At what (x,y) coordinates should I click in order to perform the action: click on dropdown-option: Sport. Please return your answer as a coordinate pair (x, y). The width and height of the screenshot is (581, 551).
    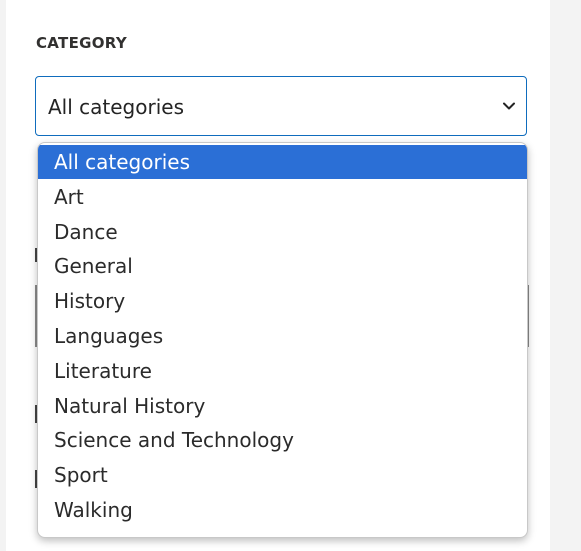
    Looking at the image, I should click on (282, 475).